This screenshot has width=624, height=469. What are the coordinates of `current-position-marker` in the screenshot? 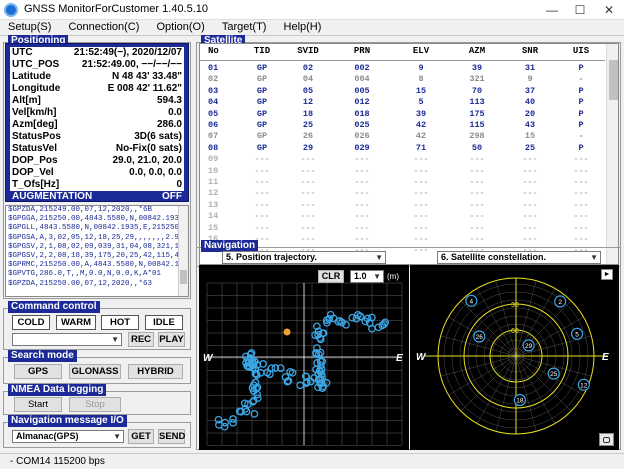 It's located at (287, 332).